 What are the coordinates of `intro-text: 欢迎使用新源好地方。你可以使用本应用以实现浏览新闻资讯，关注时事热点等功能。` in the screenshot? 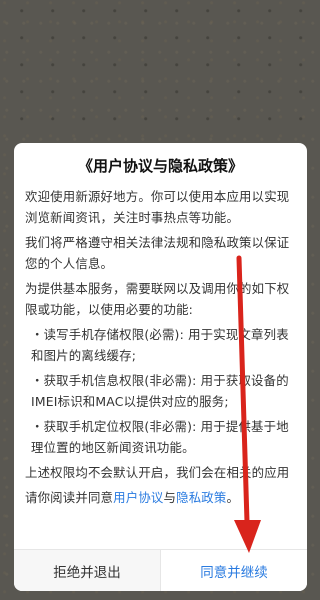 It's located at (157, 207).